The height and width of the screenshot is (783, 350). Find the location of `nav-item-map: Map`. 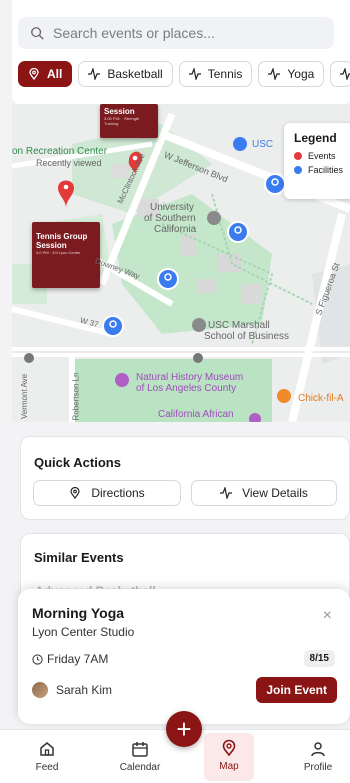

nav-item-map: Map is located at coordinates (229, 757).